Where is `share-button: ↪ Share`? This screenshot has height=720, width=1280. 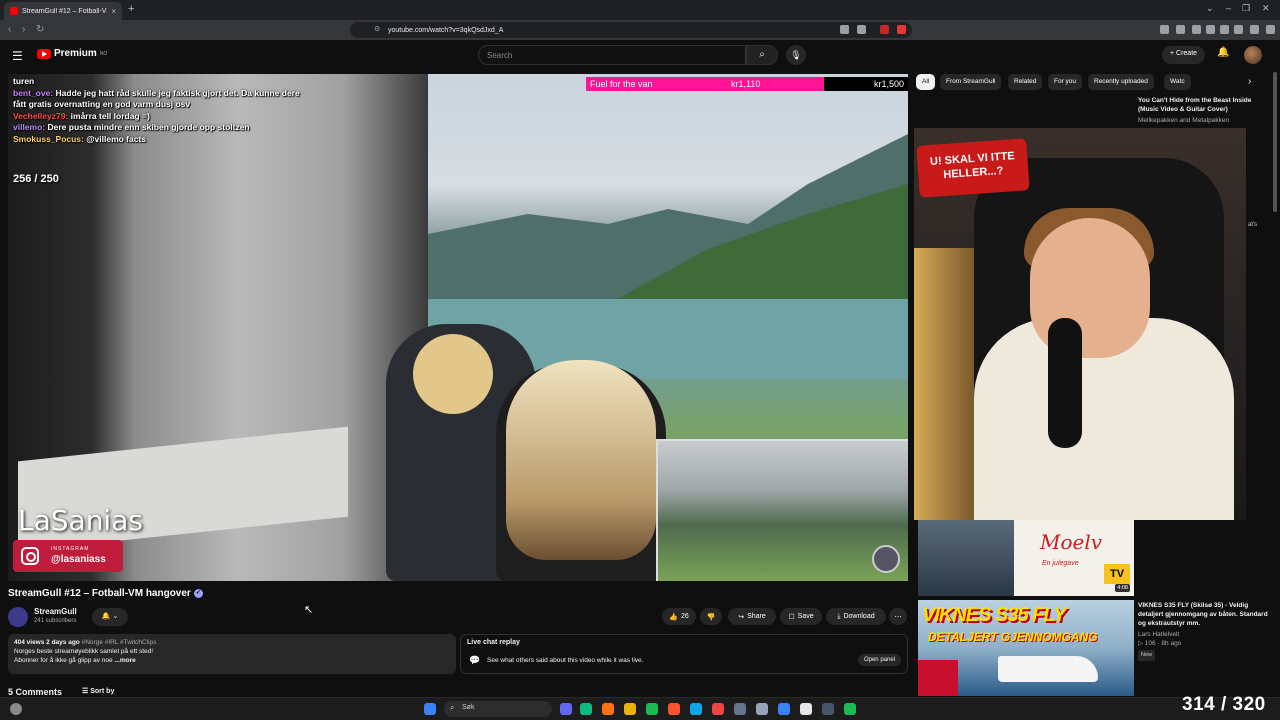
share-button: ↪ Share is located at coordinates (752, 616).